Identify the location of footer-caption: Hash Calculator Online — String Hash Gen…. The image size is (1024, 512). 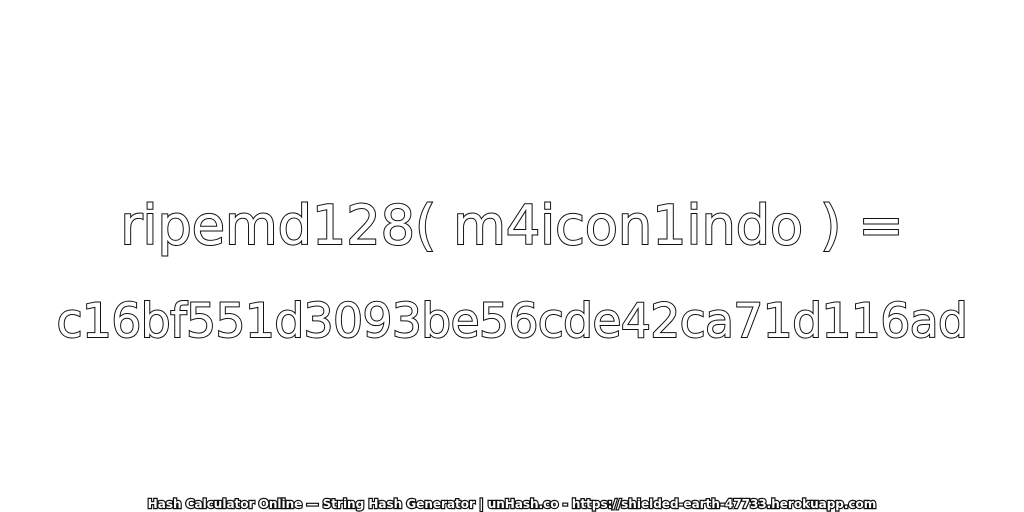
(511, 504).